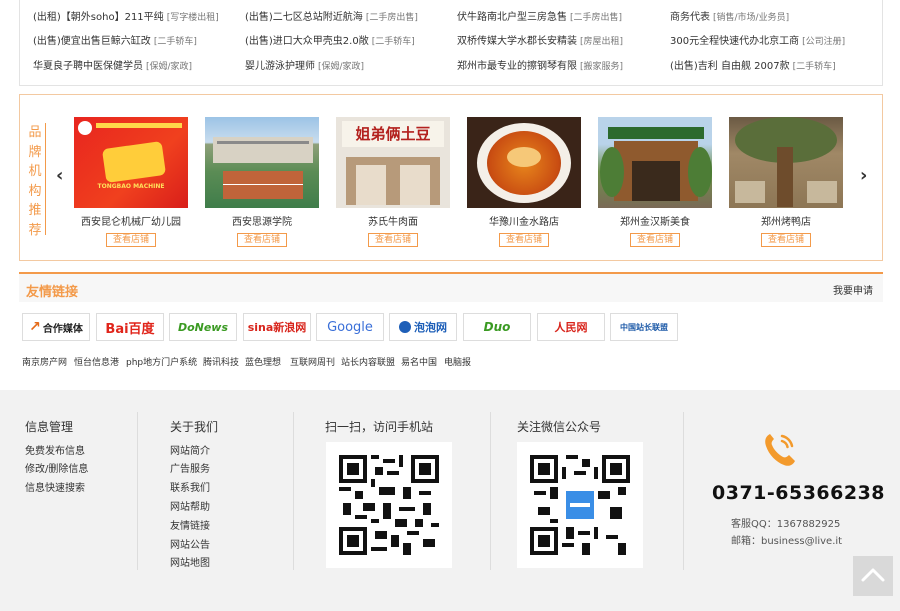  Describe the element at coordinates (56, 467) in the screenshot. I see `footer-link: 修改/删除信息` at that location.